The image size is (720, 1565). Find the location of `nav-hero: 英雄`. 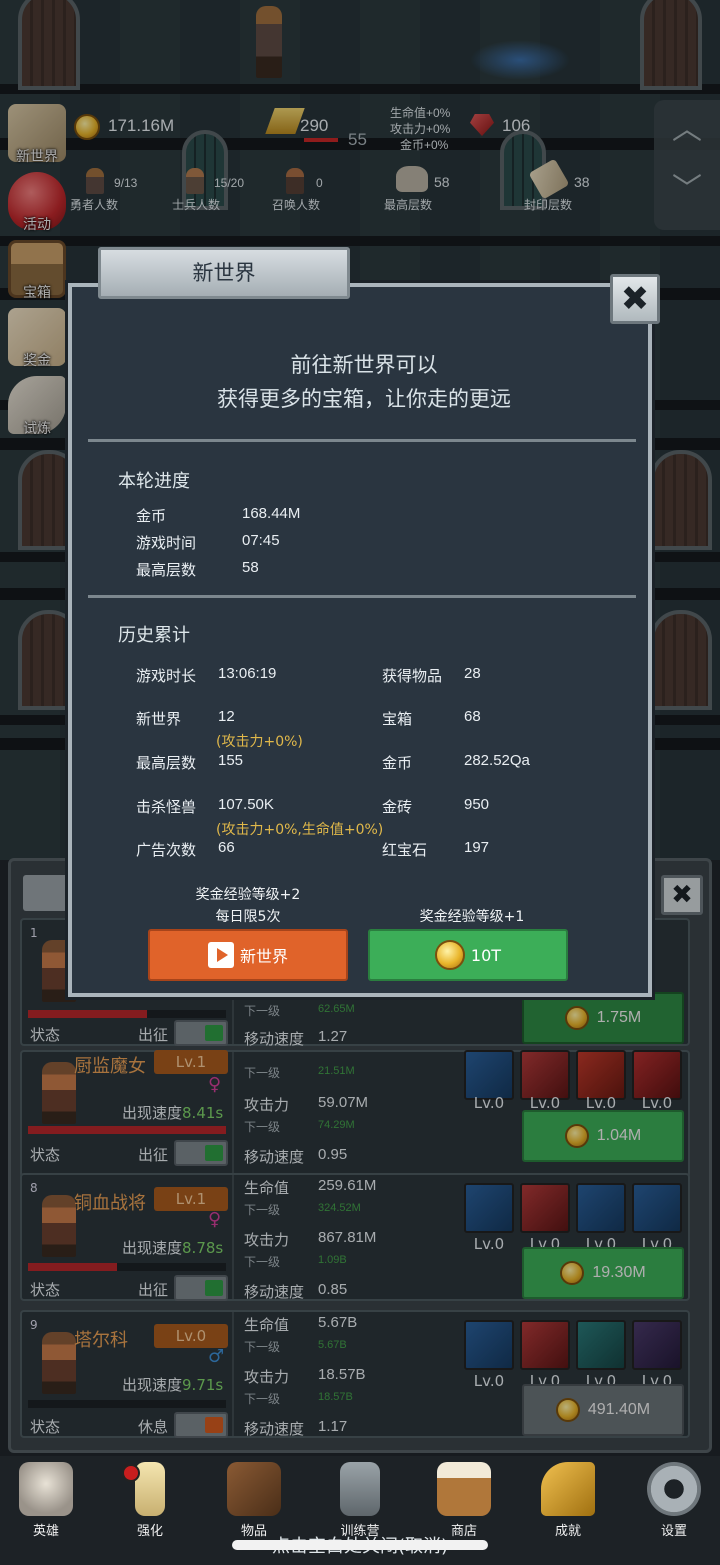

nav-hero: 英雄 is located at coordinates (46, 1500).